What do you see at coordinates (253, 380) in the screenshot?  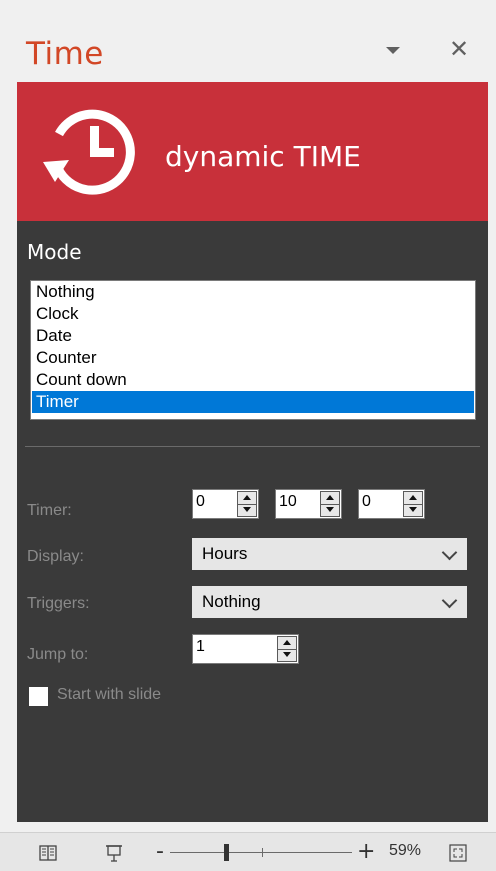 I see `mode-option-count-down: Count down` at bounding box center [253, 380].